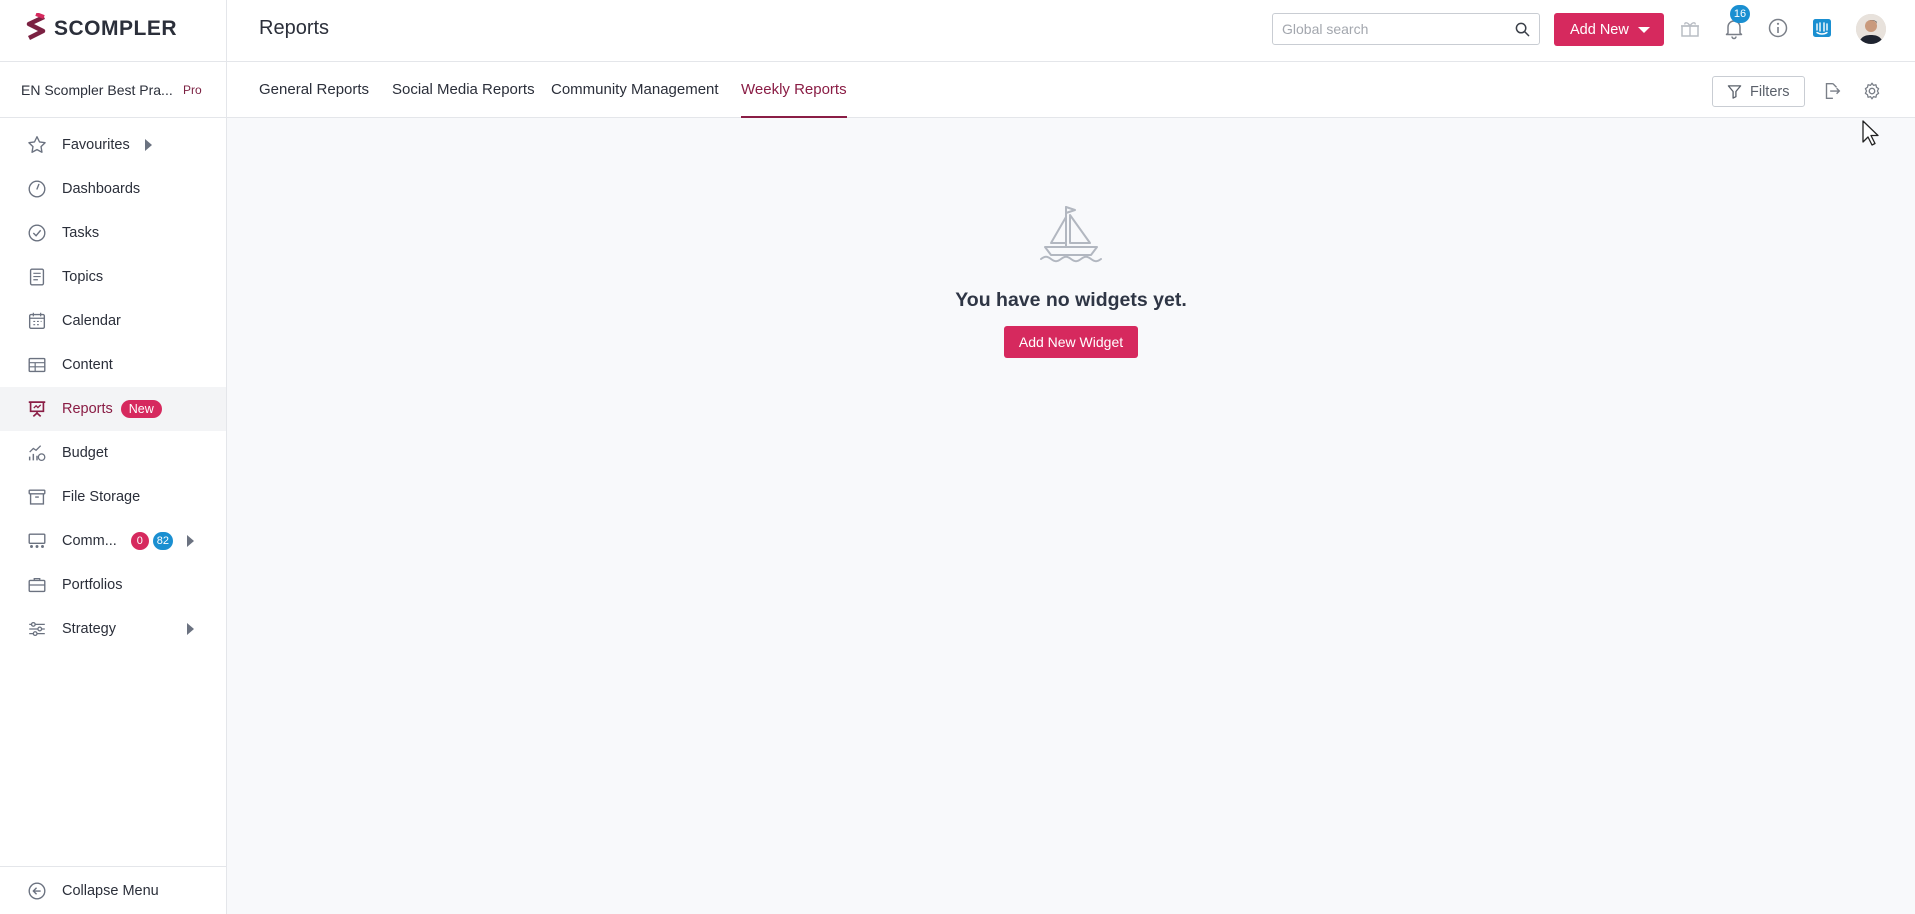 Image resolution: width=1915 pixels, height=914 pixels. What do you see at coordinates (1071, 300) in the screenshot?
I see `empty-state-message: You have no widgets yet.` at bounding box center [1071, 300].